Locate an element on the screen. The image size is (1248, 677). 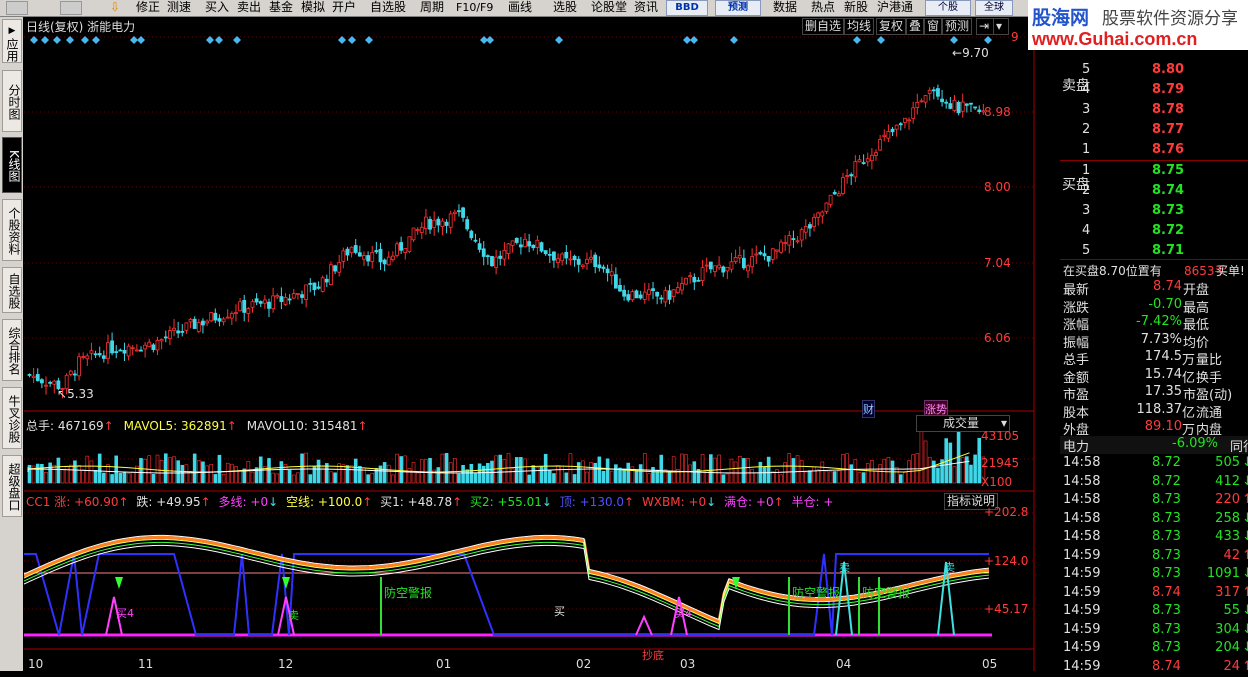
forecast-button: 预测 is located at coordinates (738, 8).